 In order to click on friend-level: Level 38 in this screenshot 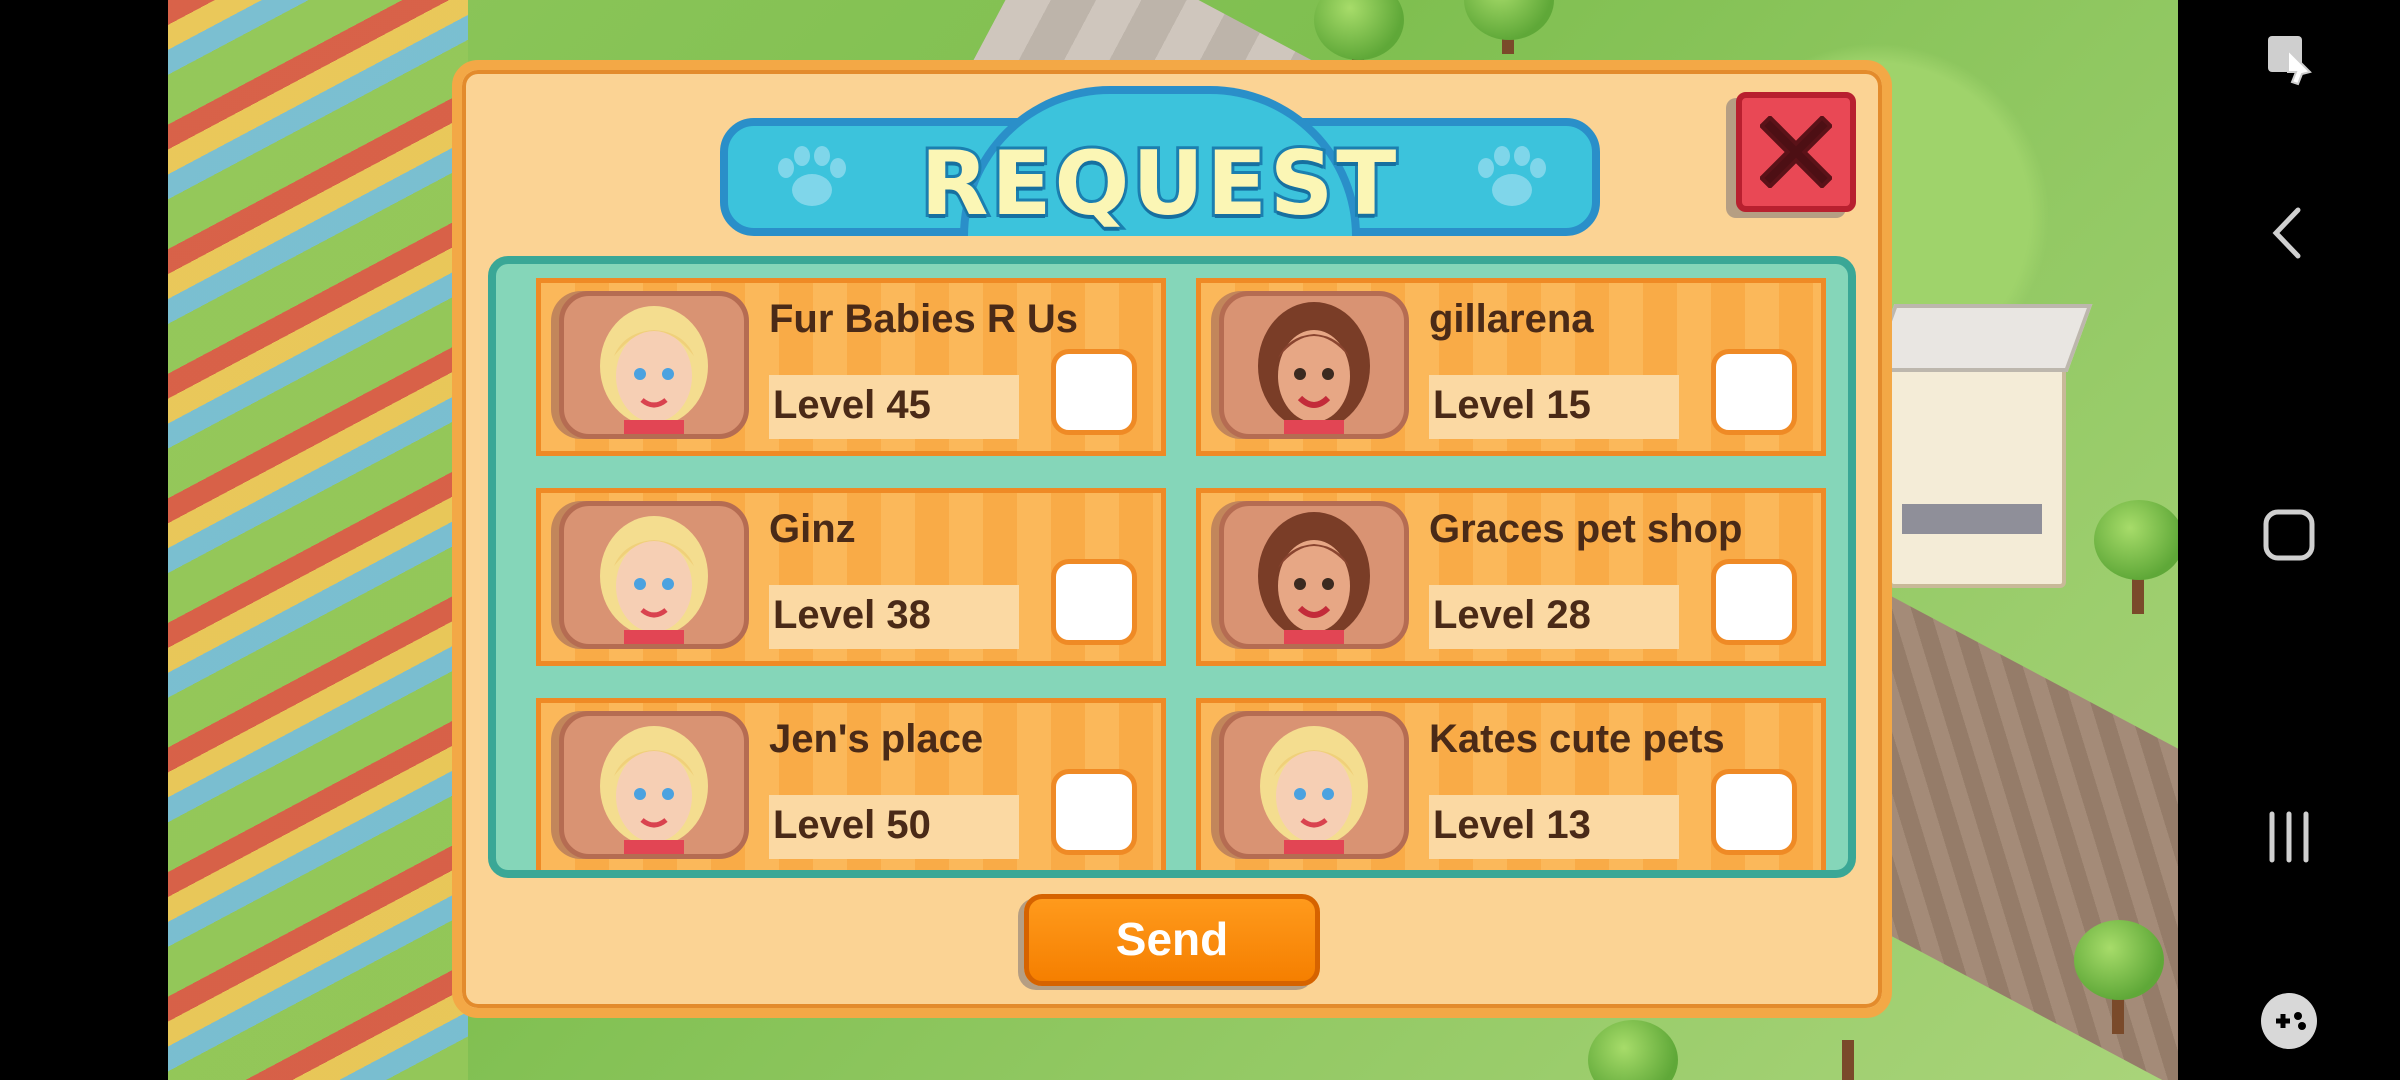, I will do `click(852, 615)`.